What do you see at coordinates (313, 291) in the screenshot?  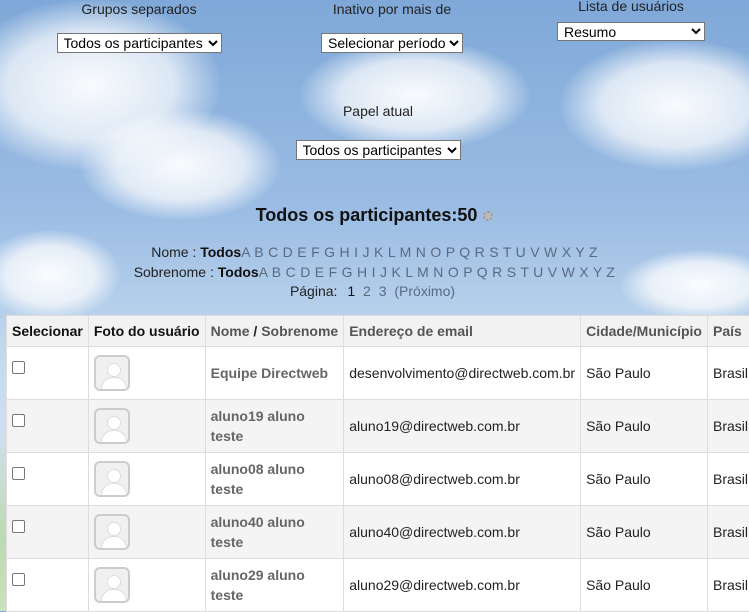 I see `pagination-label: Página:` at bounding box center [313, 291].